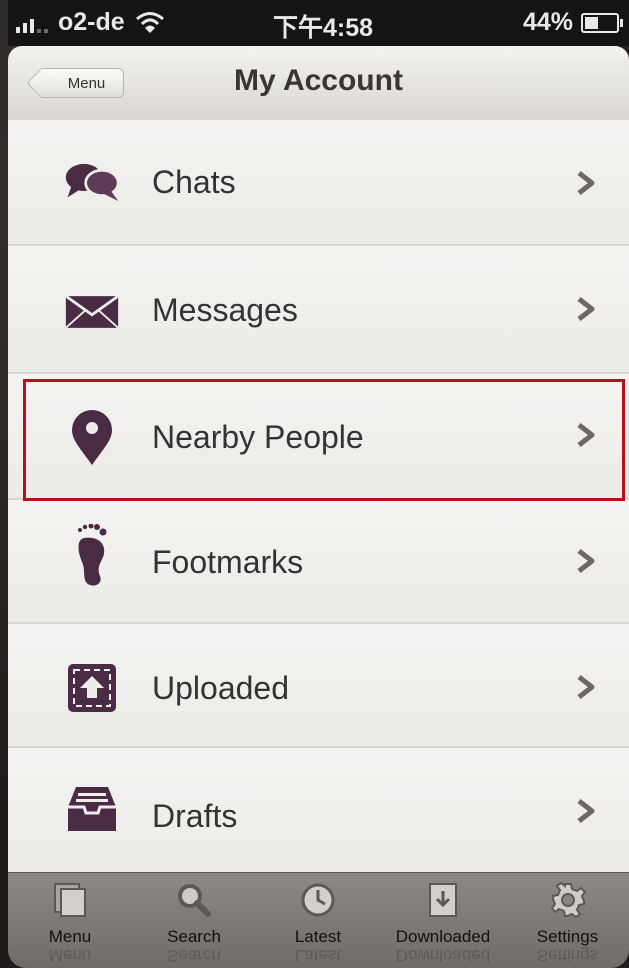 This screenshot has height=968, width=629. What do you see at coordinates (70, 900) in the screenshot?
I see `menu-pages-icon` at bounding box center [70, 900].